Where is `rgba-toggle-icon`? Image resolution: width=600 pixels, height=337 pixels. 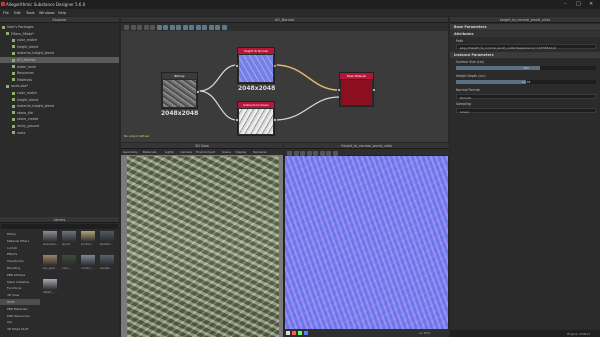
rgba-toggle-icon is located at coordinates (288, 333).